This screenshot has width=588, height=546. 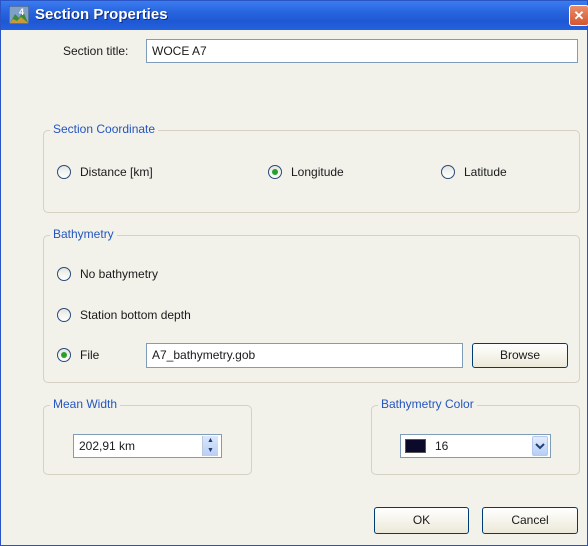 What do you see at coordinates (64, 274) in the screenshot?
I see `radio-no-bathymetry` at bounding box center [64, 274].